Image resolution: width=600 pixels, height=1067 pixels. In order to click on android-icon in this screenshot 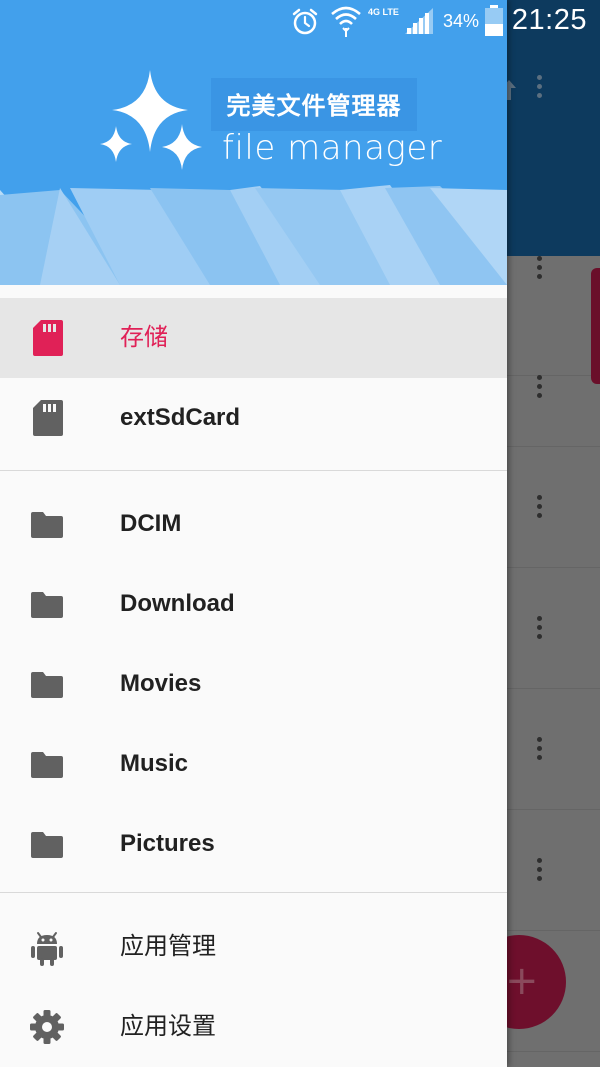, I will do `click(47, 949)`.